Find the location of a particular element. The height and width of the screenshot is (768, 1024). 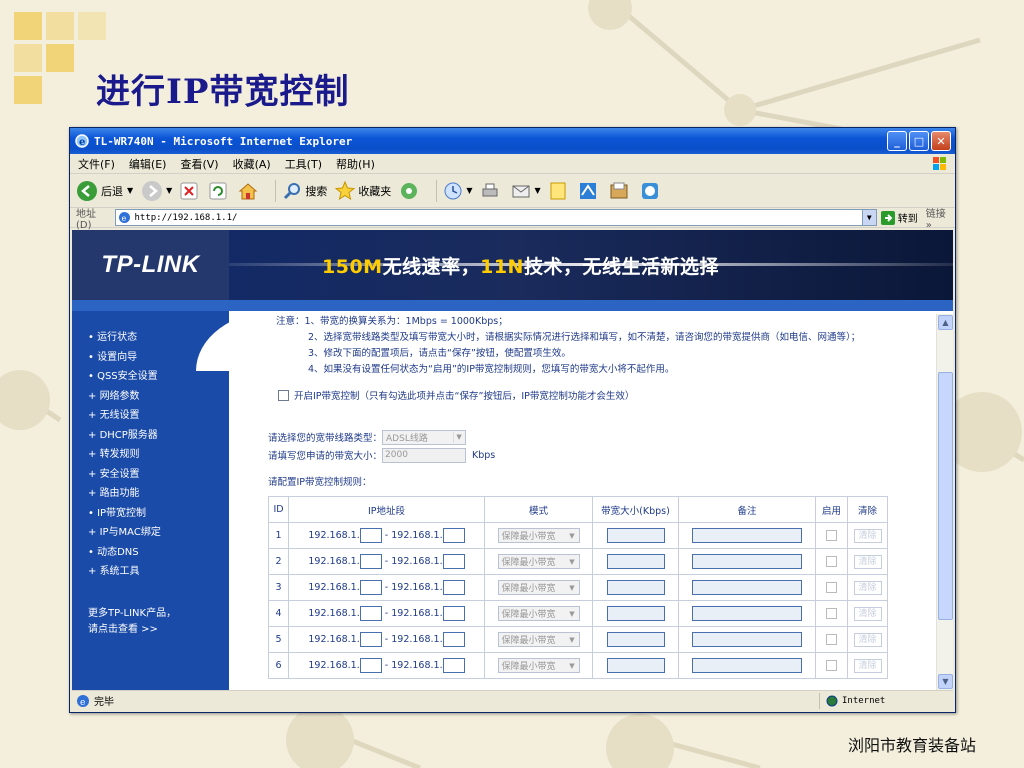

sidebar-item-routing: + 路由功能 is located at coordinates (132, 494).